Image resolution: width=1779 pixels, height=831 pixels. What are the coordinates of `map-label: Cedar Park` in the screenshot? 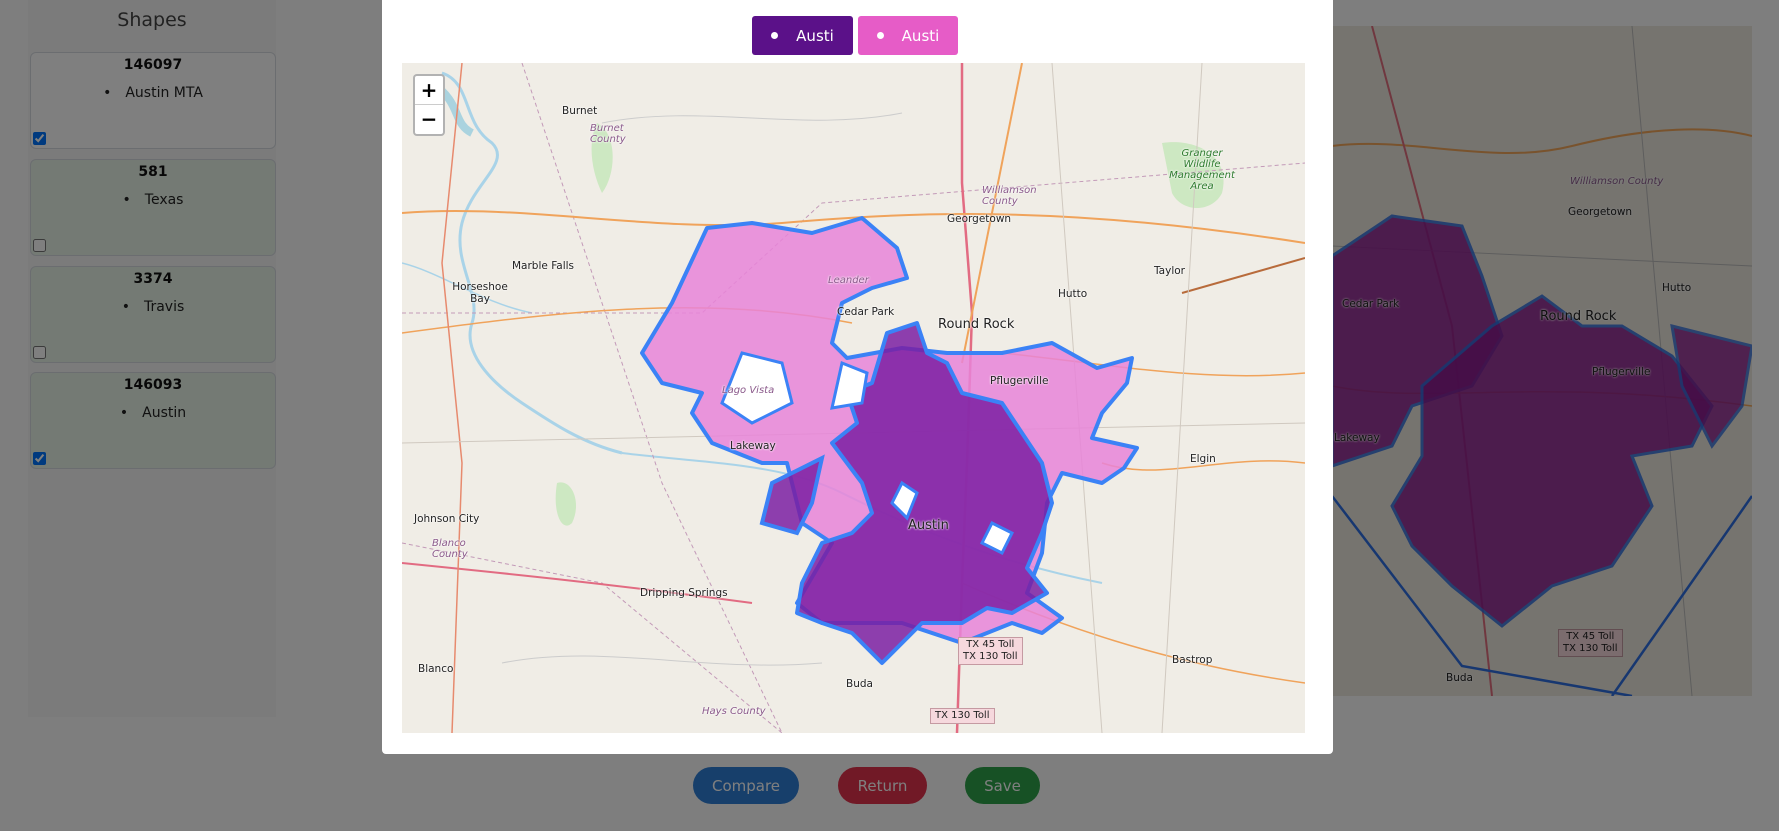 It's located at (866, 312).